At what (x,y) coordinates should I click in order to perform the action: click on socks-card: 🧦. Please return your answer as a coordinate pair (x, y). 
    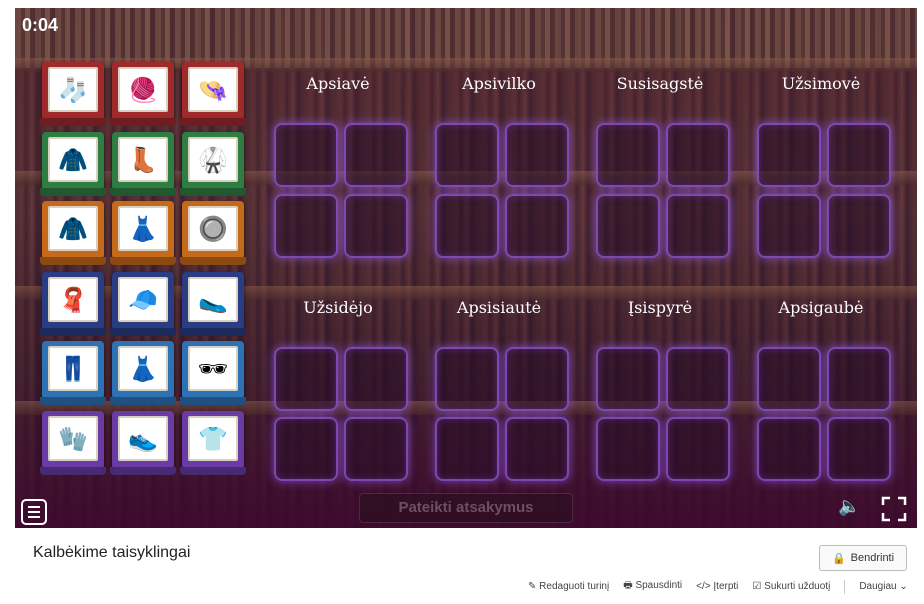
    Looking at the image, I should click on (73, 94).